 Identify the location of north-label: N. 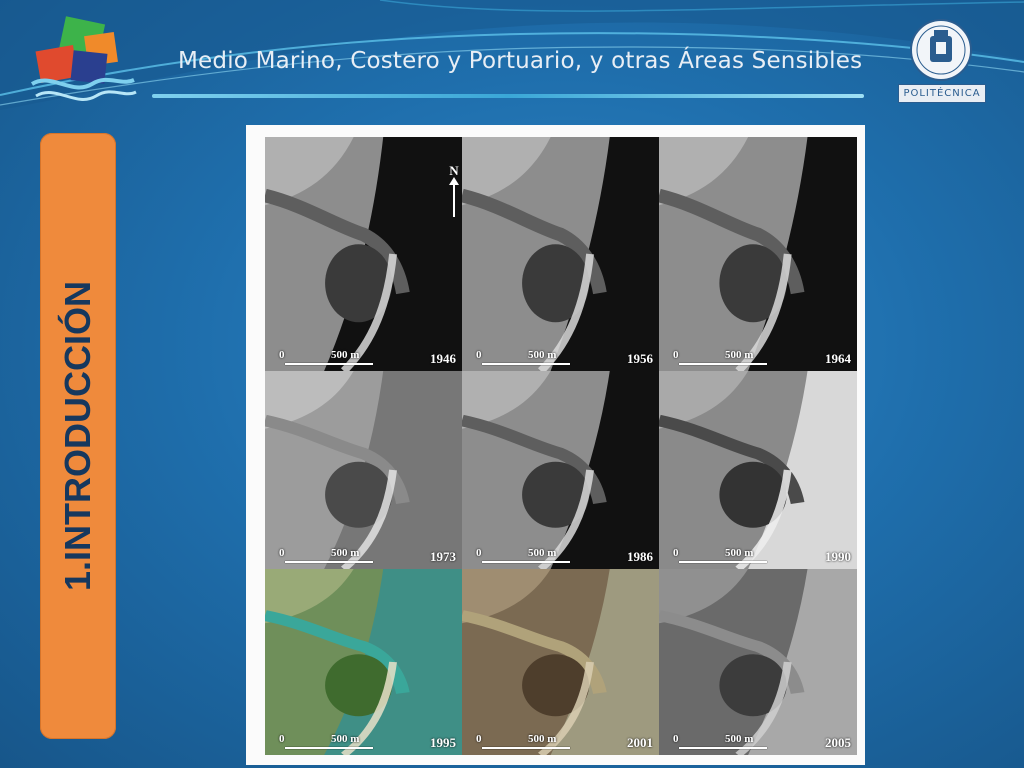
(454, 170).